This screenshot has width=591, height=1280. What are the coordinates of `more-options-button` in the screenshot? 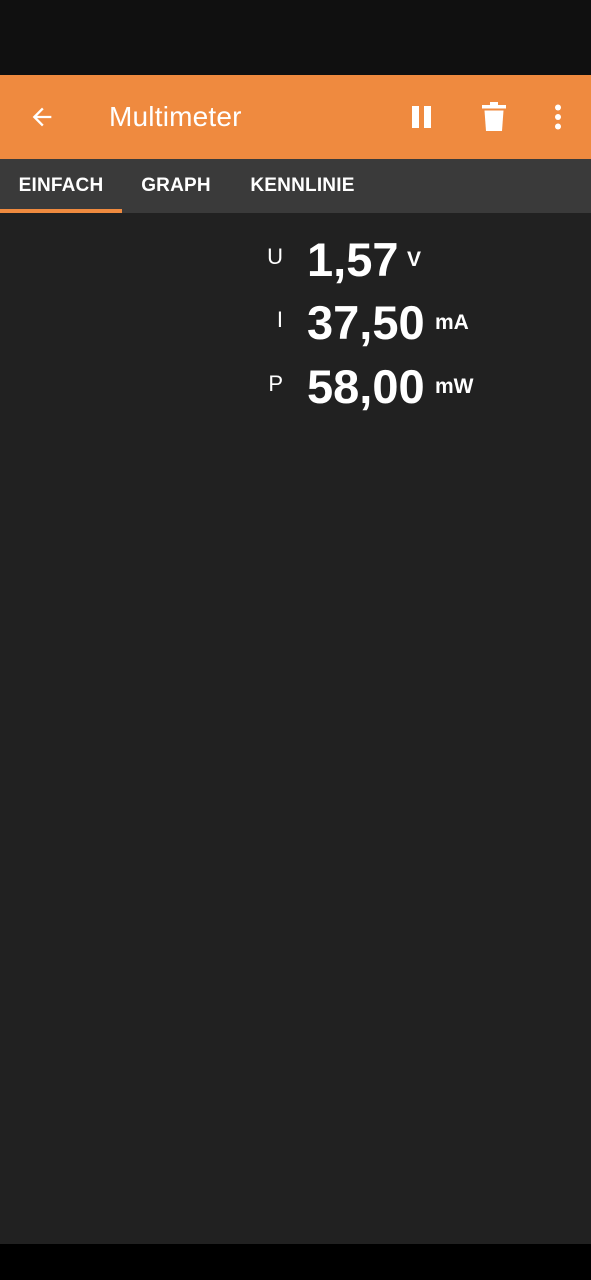 It's located at (558, 117).